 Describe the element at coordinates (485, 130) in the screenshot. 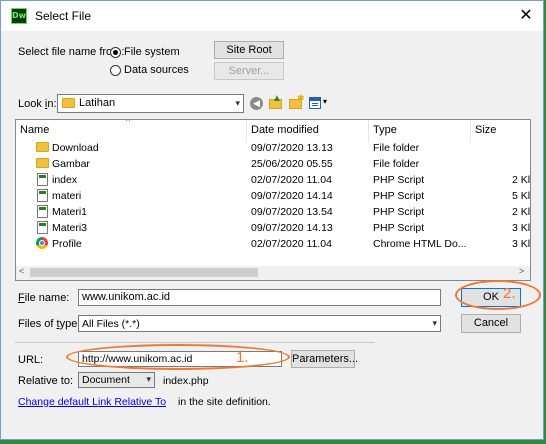

I see `column-header-size: Size` at that location.